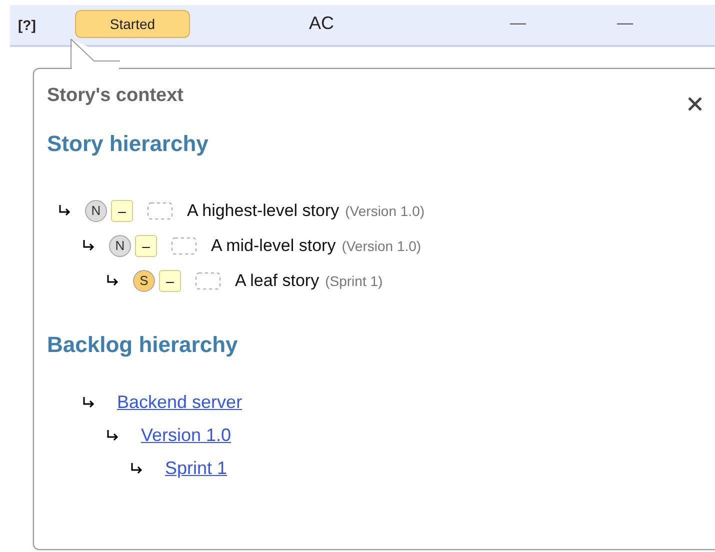 The height and width of the screenshot is (552, 715). Describe the element at coordinates (186, 435) in the screenshot. I see `backlog-link: Version 1.0` at that location.